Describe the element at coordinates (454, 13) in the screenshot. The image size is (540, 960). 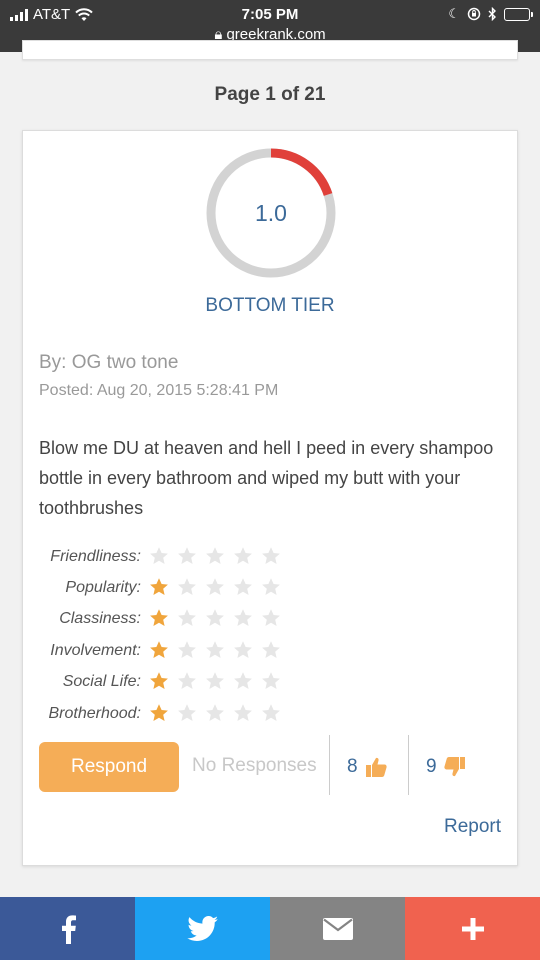
I see `moon-icon: ☾` at that location.